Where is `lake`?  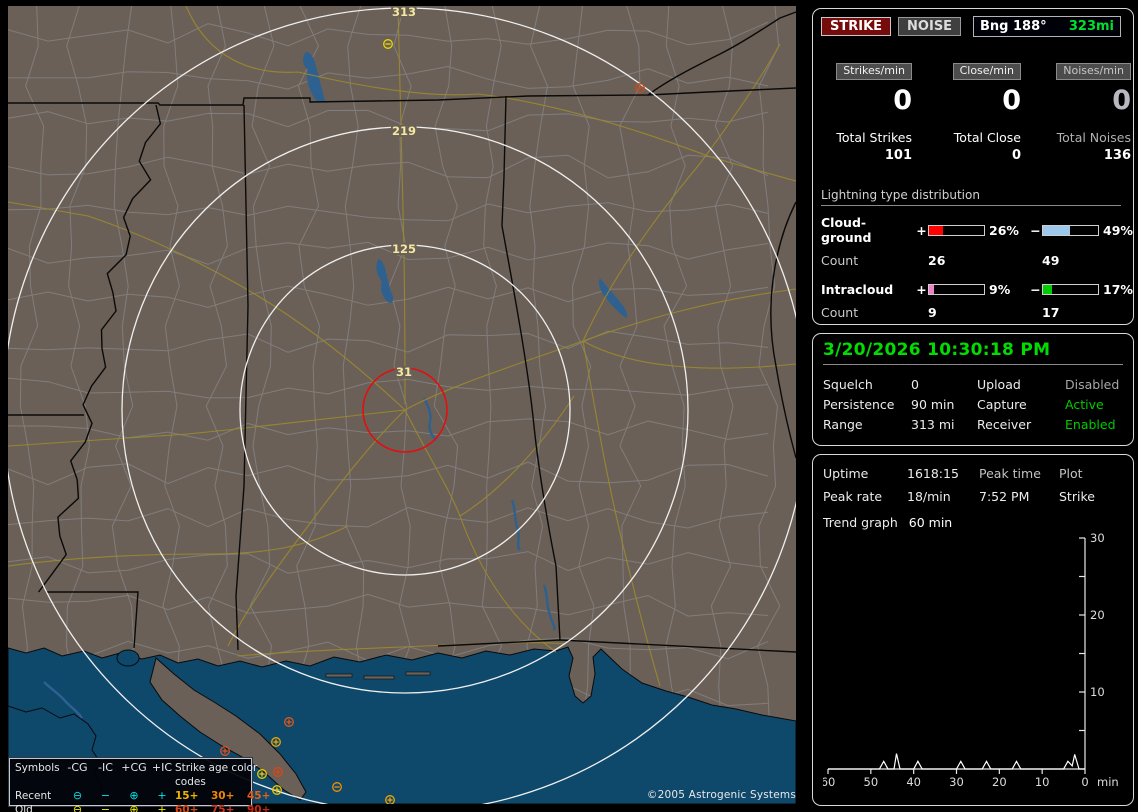
lake is located at coordinates (128, 658).